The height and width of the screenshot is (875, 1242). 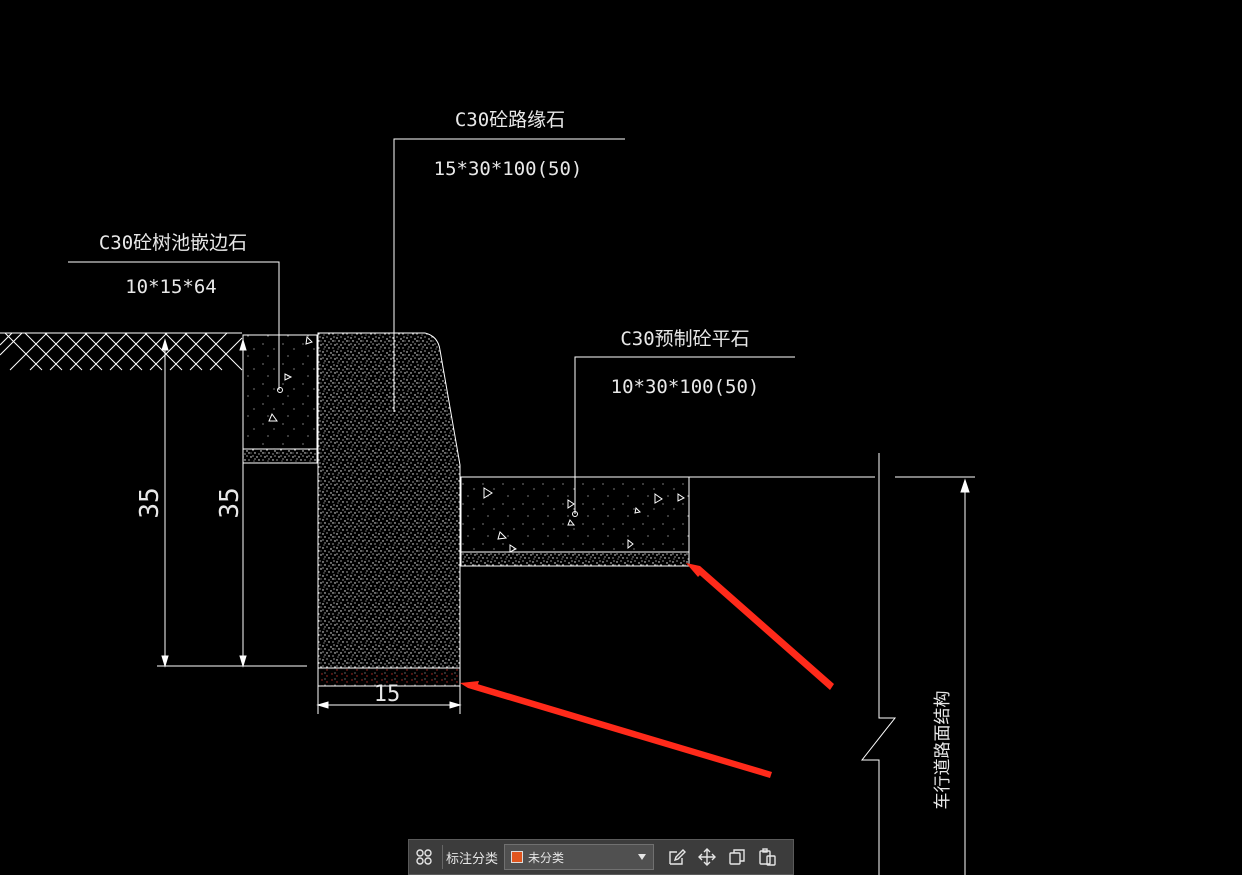 I want to click on curb-stone, so click(x=389, y=509).